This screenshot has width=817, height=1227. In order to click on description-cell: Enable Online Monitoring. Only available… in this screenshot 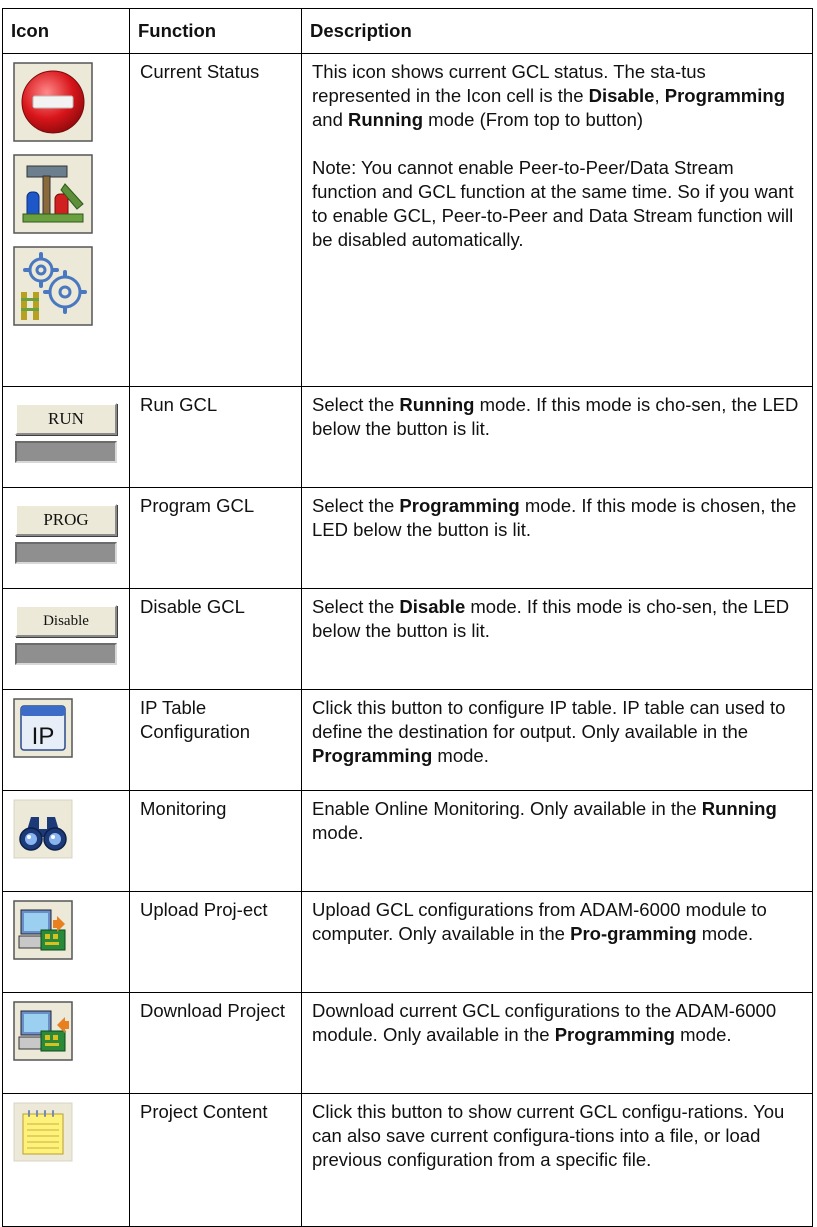, I will do `click(557, 841)`.